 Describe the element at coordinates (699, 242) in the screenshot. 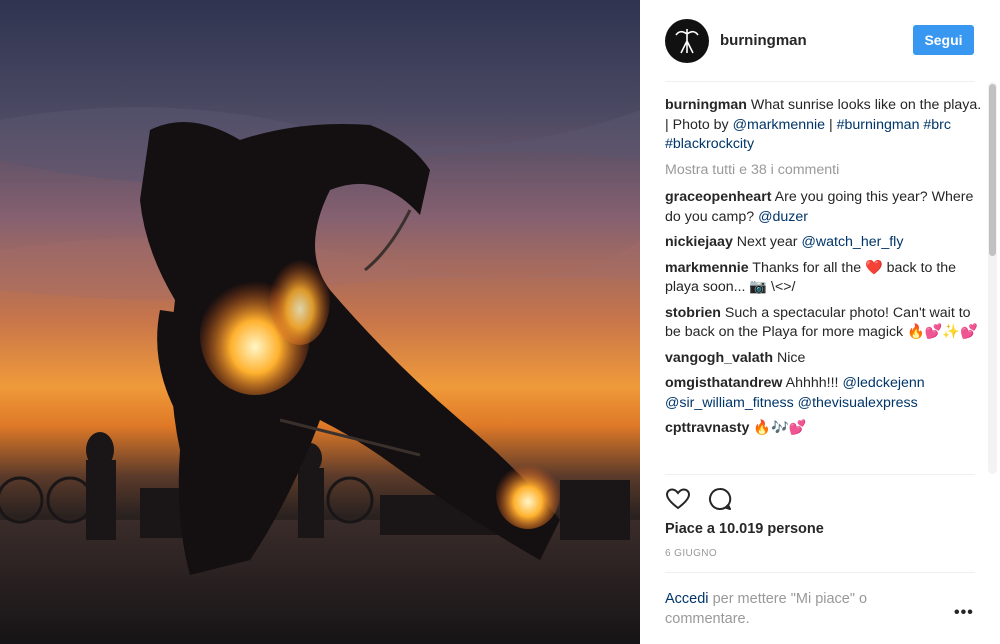

I see `comment-username: nickiejaay` at that location.